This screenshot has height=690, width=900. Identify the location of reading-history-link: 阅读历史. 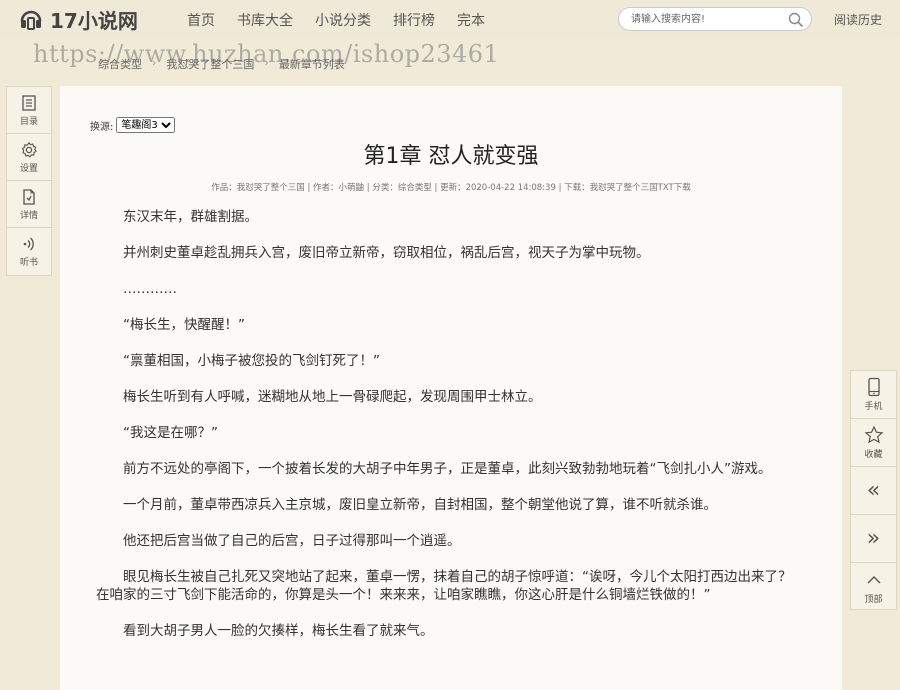
(858, 19).